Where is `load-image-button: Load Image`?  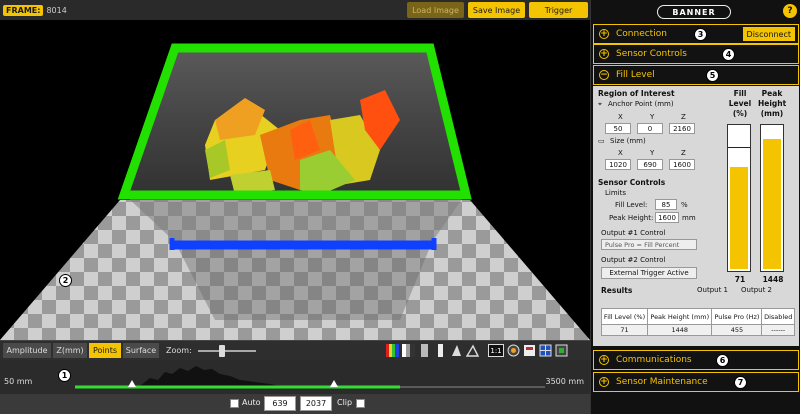 load-image-button: Load Image is located at coordinates (435, 10).